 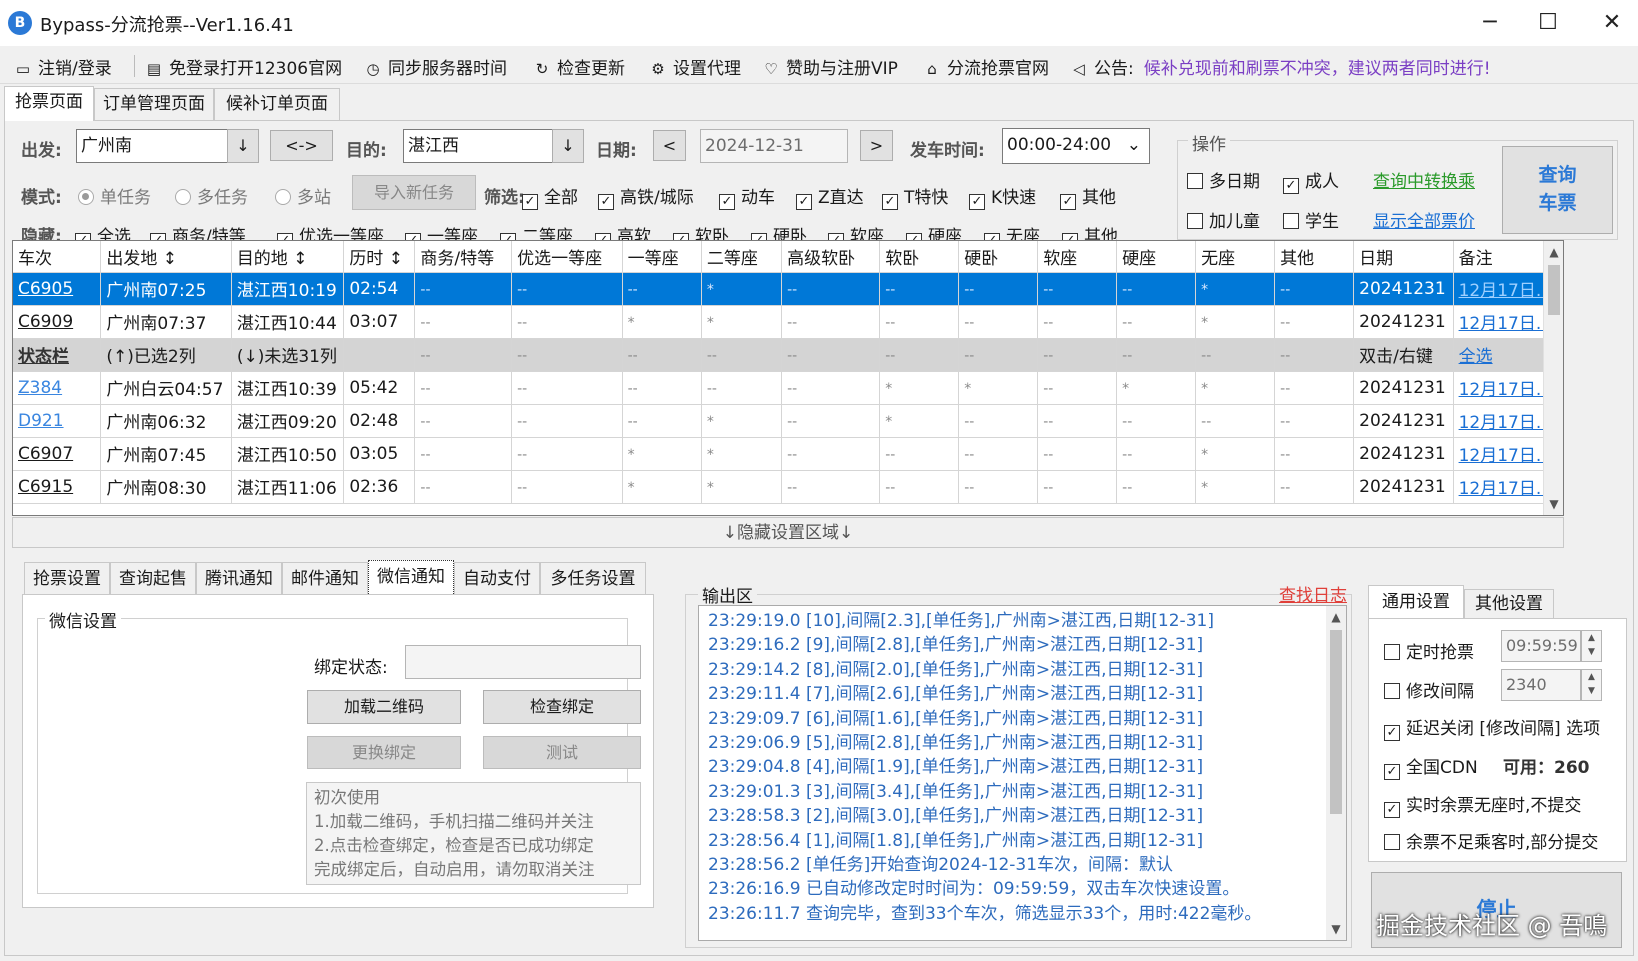 What do you see at coordinates (747, 196) in the screenshot?
I see `filter-checkbox-2: ✓ 动车` at bounding box center [747, 196].